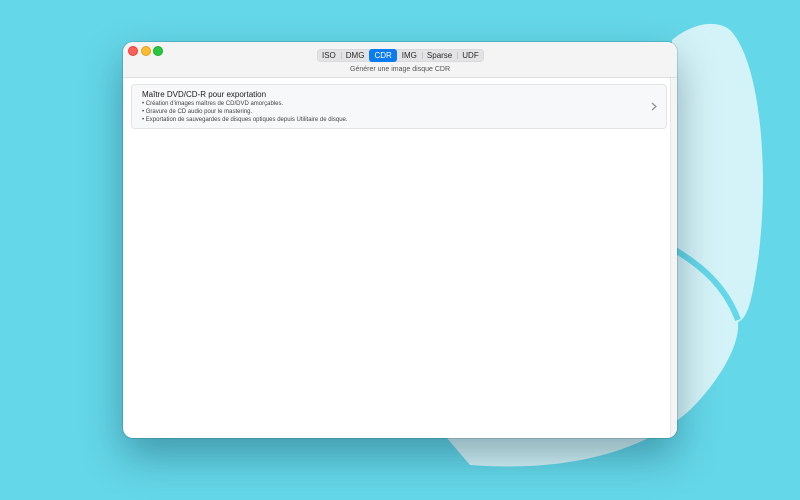  I want to click on option-bullet: • Gravure de CD audio pour le mastering., so click(197, 112).